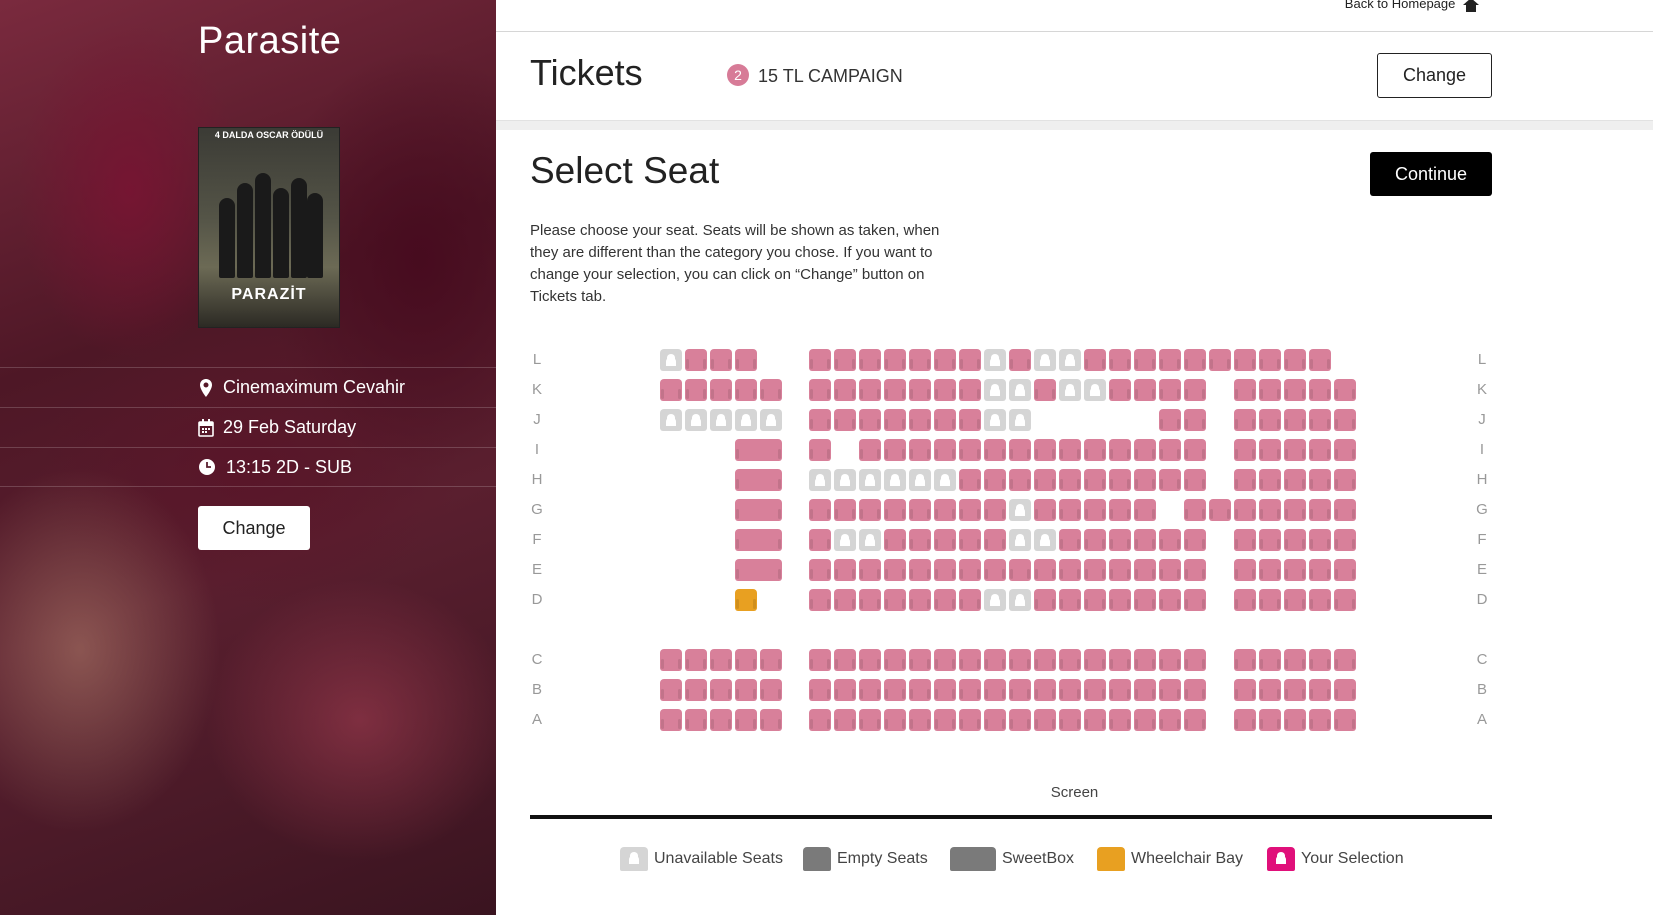 This screenshot has width=1653, height=915. Describe the element at coordinates (1434, 75) in the screenshot. I see `change-tickets-button: Change` at that location.